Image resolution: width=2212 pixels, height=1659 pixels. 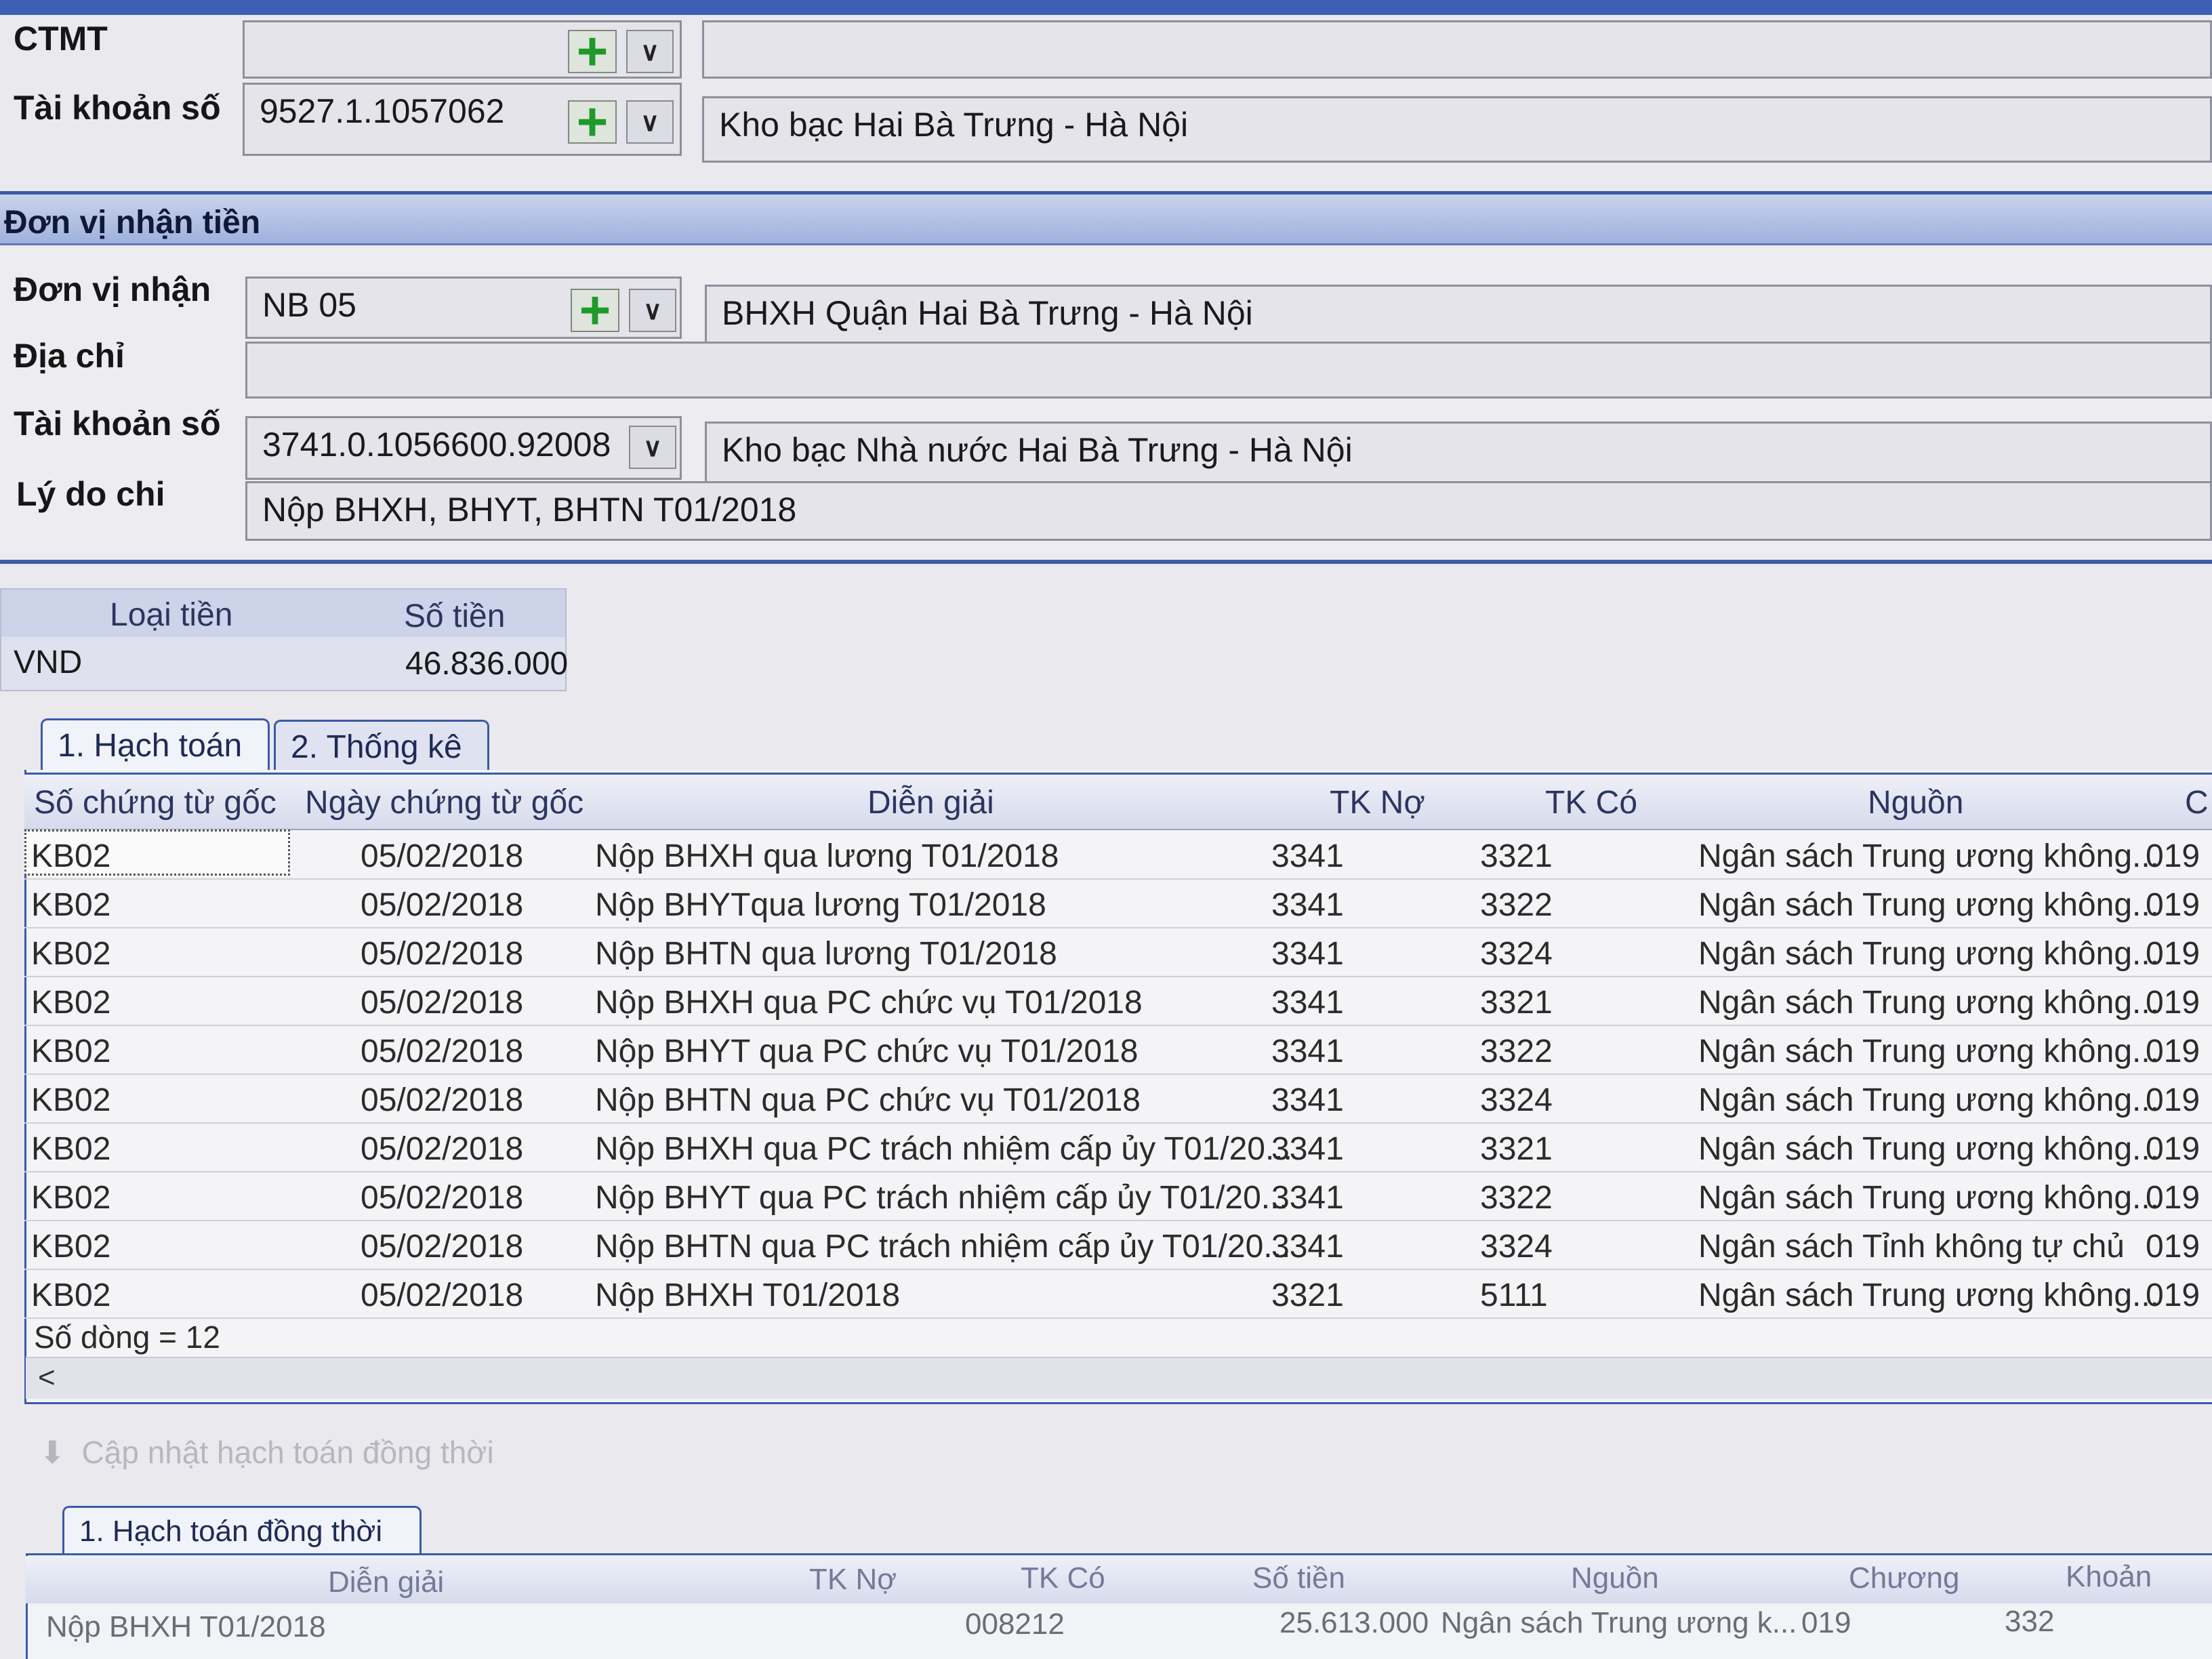 I want to click on ctmt-add-button: +, so click(x=593, y=51).